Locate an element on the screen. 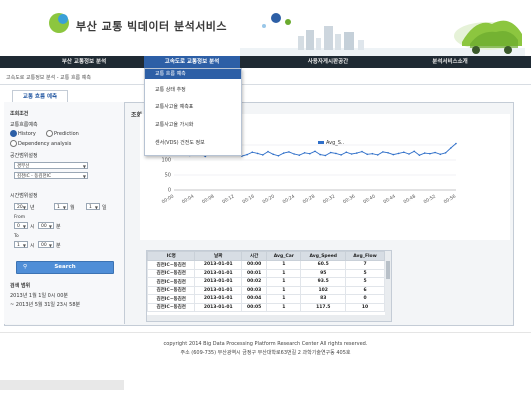 The image size is (531, 400). table-row: 김천IC~동김천 2013-01-01 00:04 1 83 0 is located at coordinates (266, 299).